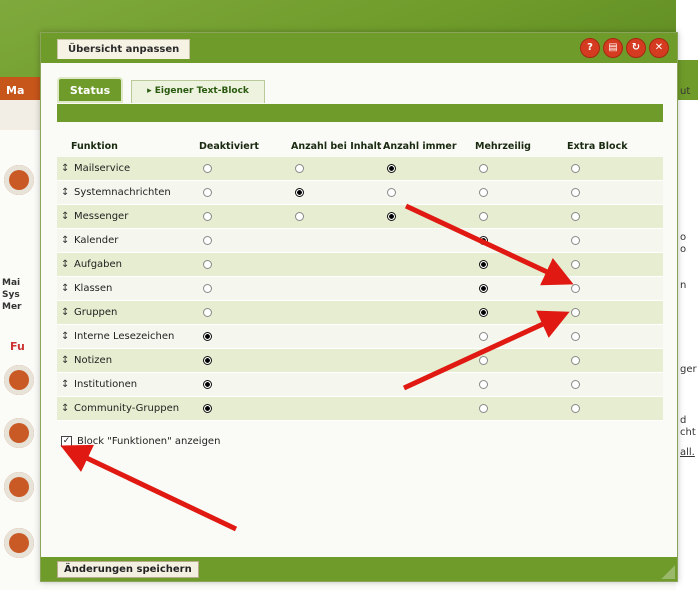  I want to click on table-row: ↕ Institutionen, so click(360, 384).